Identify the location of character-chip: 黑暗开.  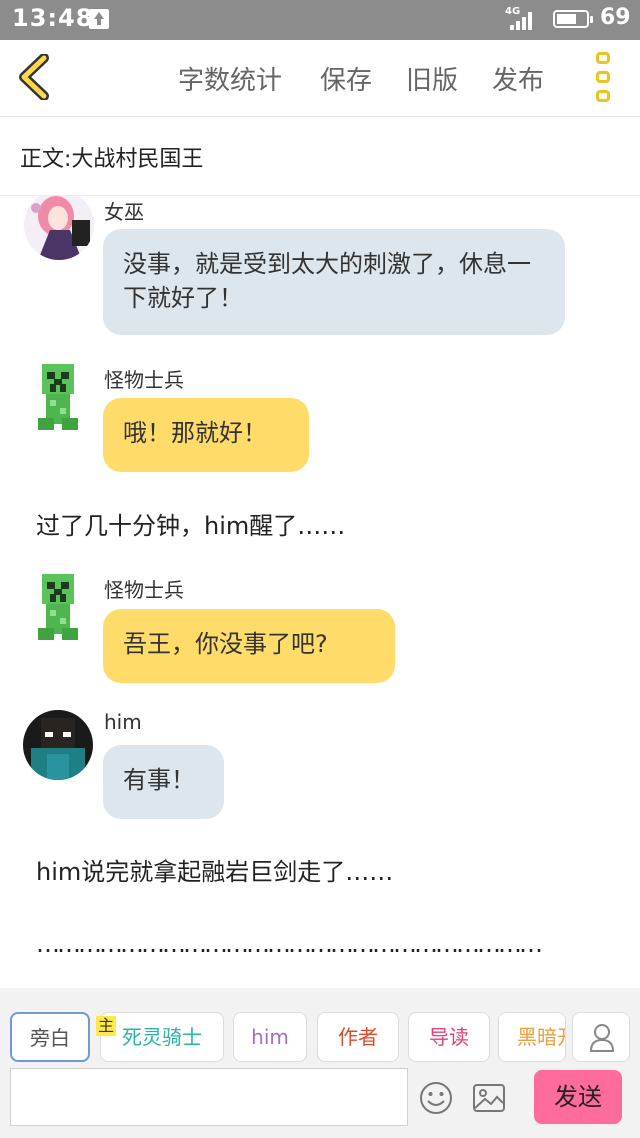
(532, 1037).